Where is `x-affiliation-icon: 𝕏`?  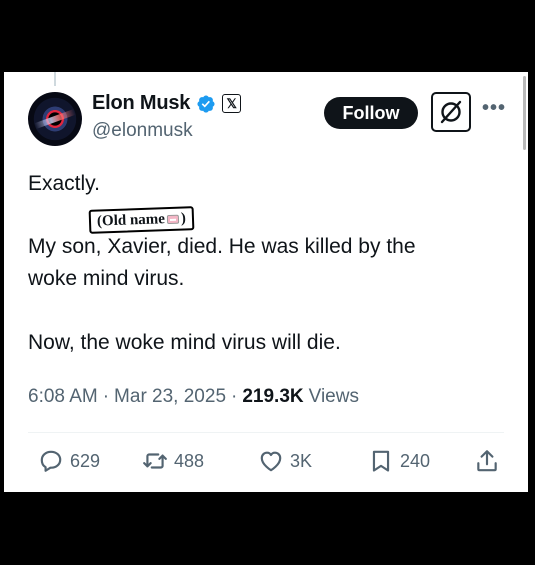
x-affiliation-icon: 𝕏 is located at coordinates (232, 103).